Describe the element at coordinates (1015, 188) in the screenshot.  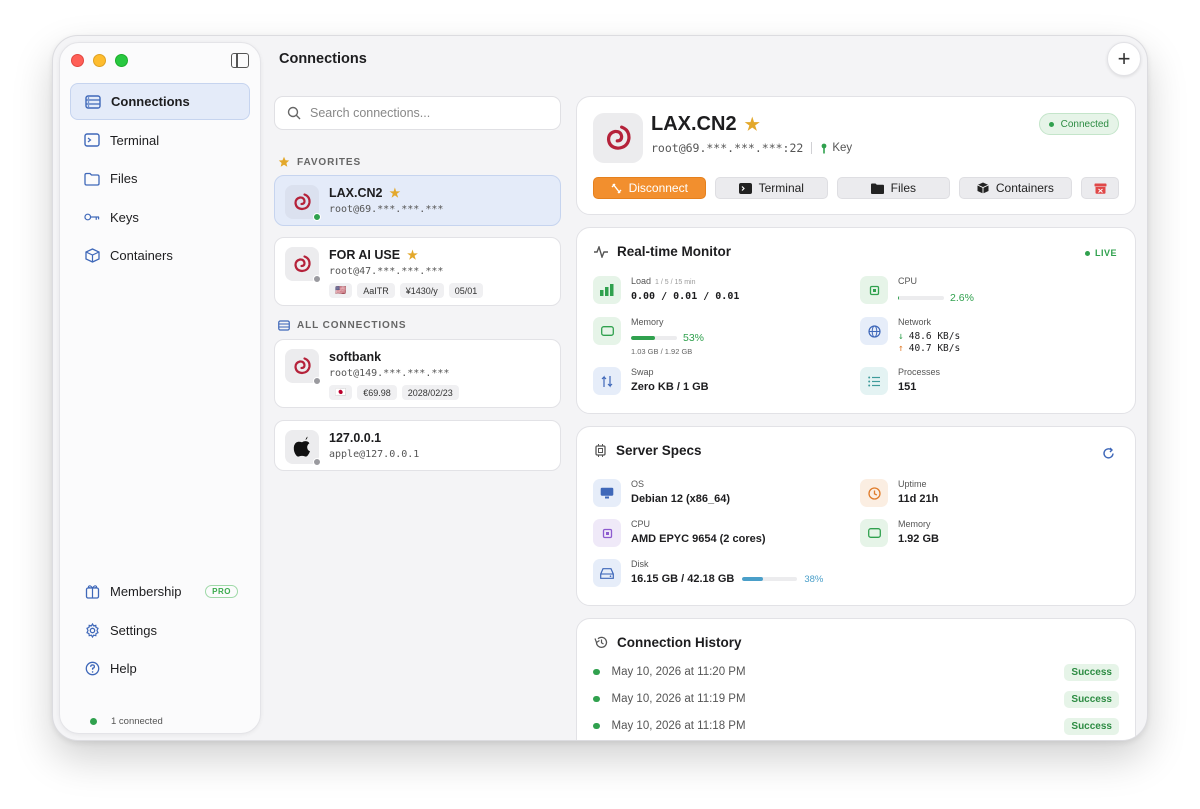
I see `open-containers-button: Containers` at that location.